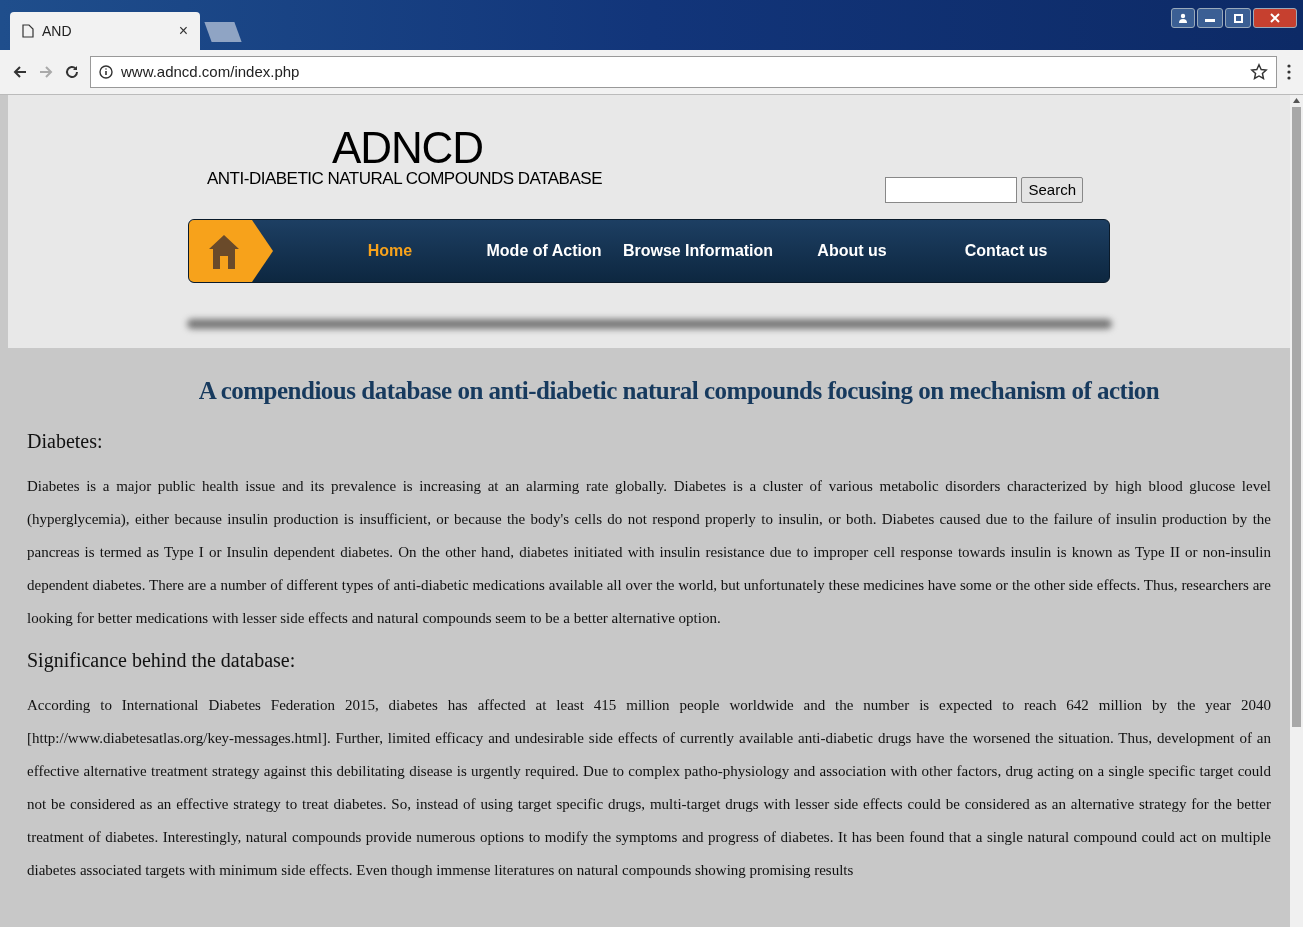  I want to click on person-icon, so click(1183, 18).